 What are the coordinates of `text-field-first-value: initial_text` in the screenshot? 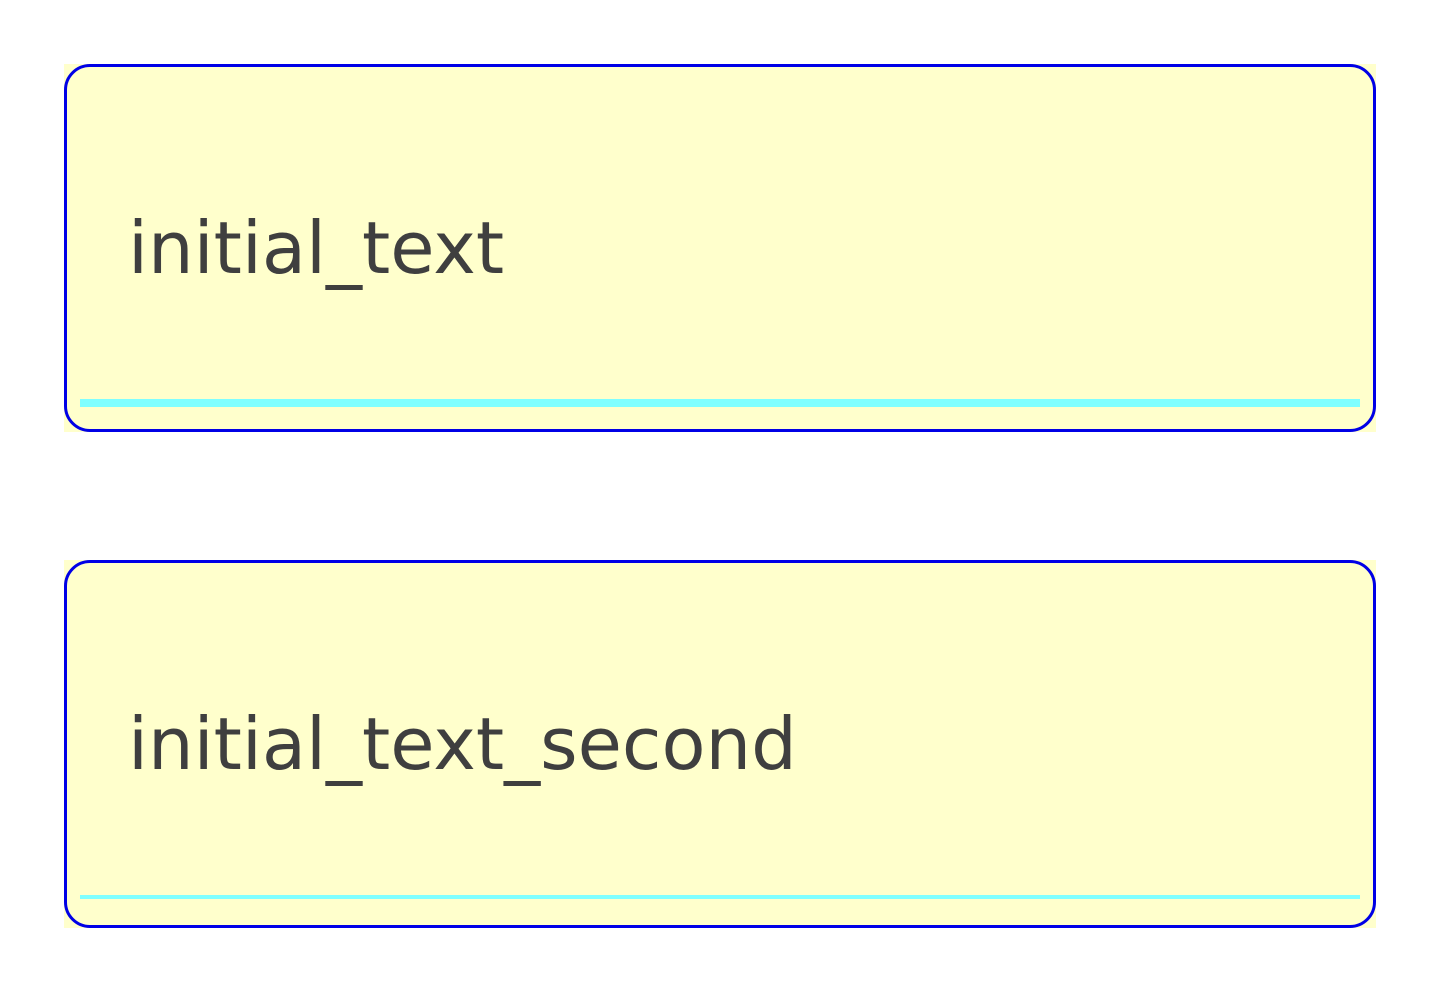 It's located at (316, 248).